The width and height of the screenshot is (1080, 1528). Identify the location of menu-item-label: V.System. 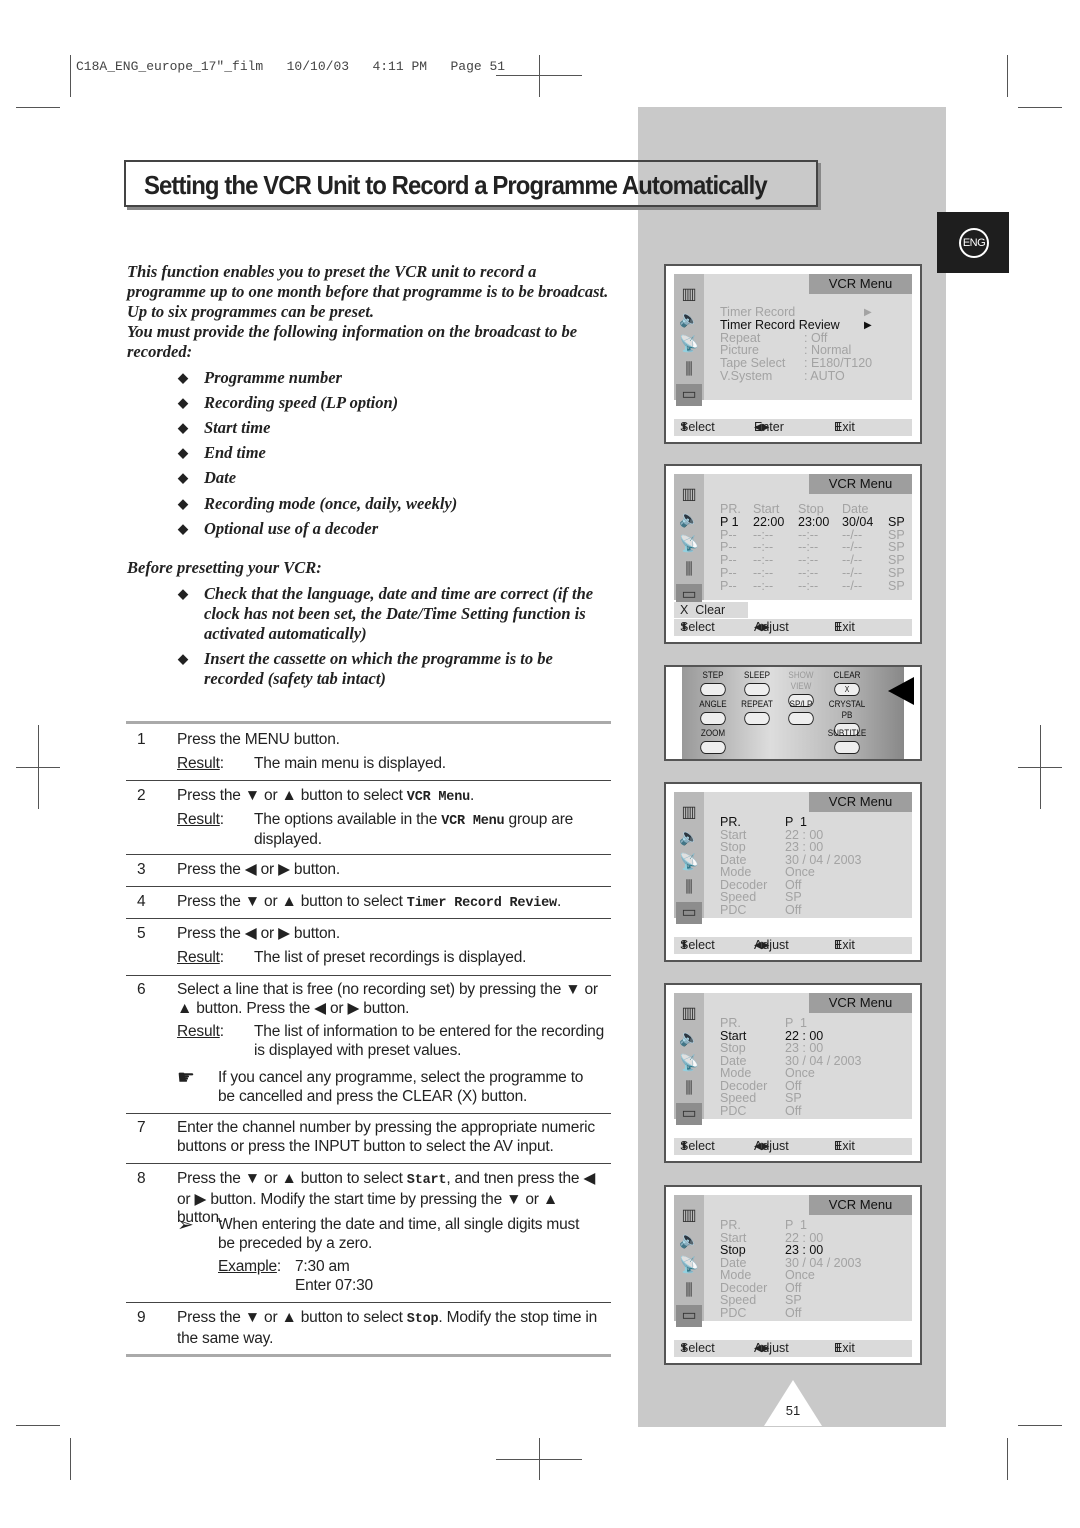
(746, 376).